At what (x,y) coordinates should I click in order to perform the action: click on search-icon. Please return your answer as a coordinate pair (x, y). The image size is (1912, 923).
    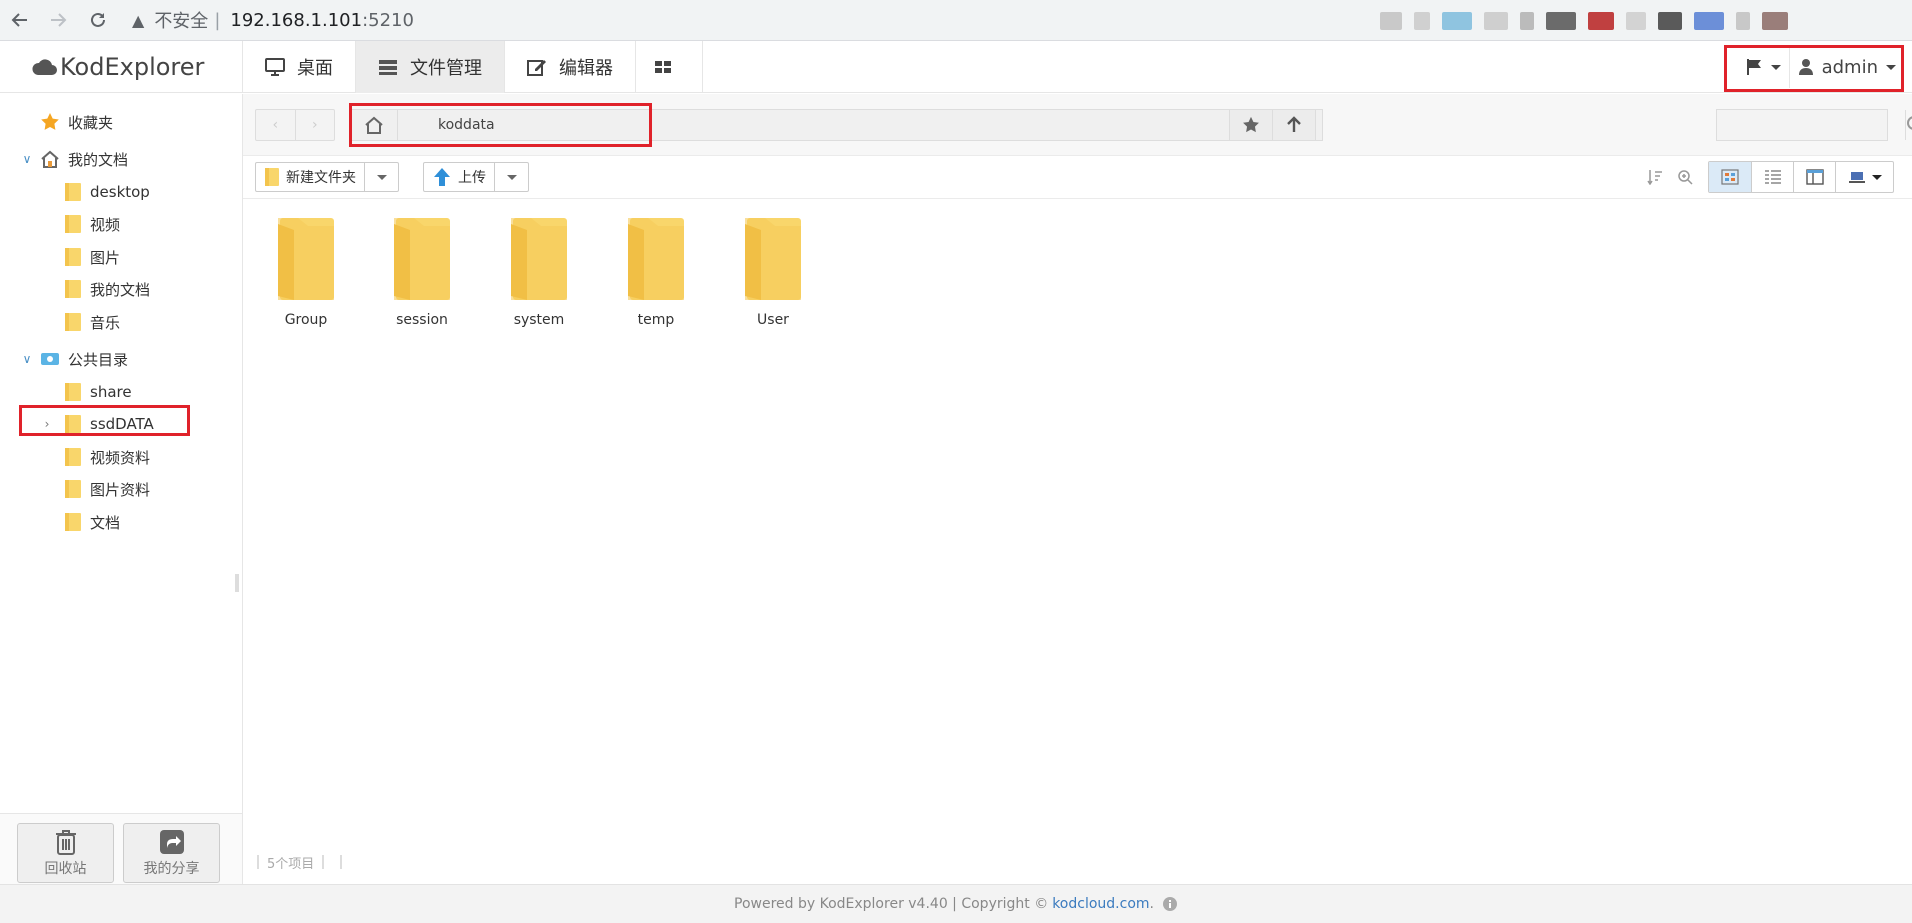
    Looking at the image, I should click on (1909, 123).